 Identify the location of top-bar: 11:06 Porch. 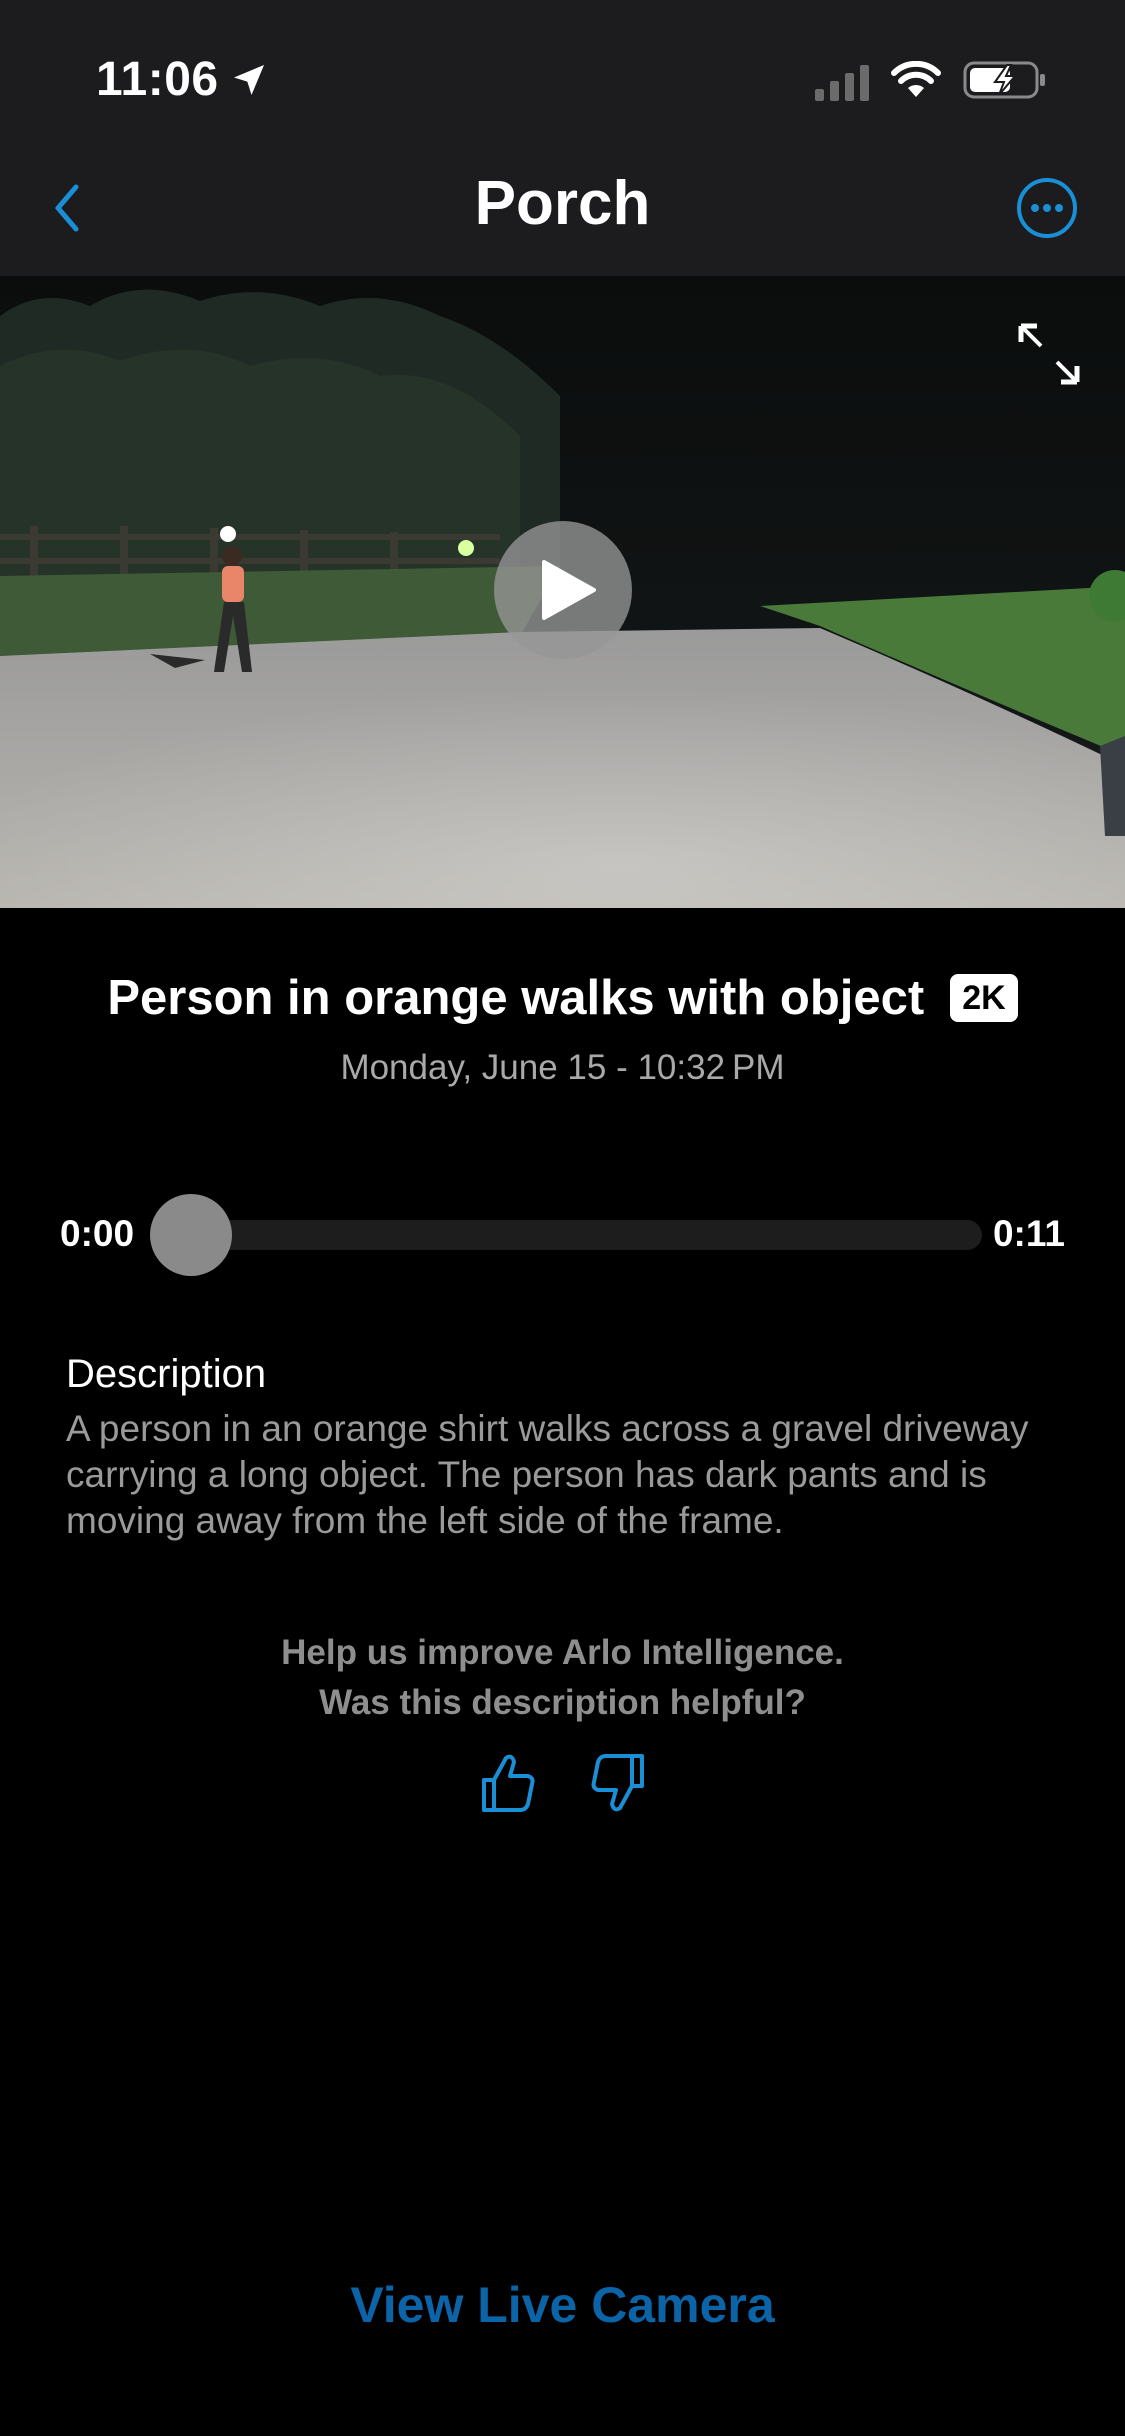
(562, 138).